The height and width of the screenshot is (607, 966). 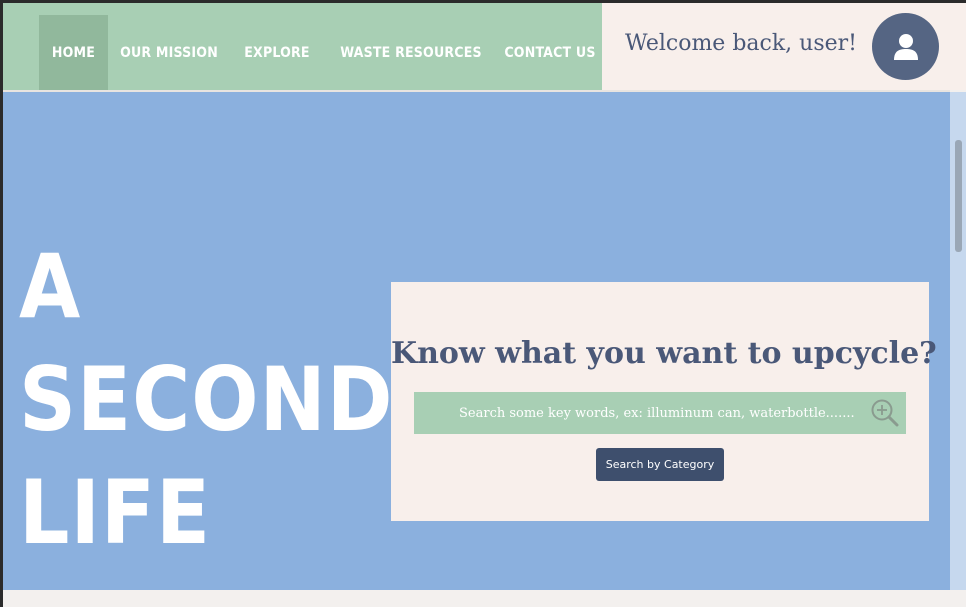 I want to click on nav-item-home: HOME, so click(x=73, y=52).